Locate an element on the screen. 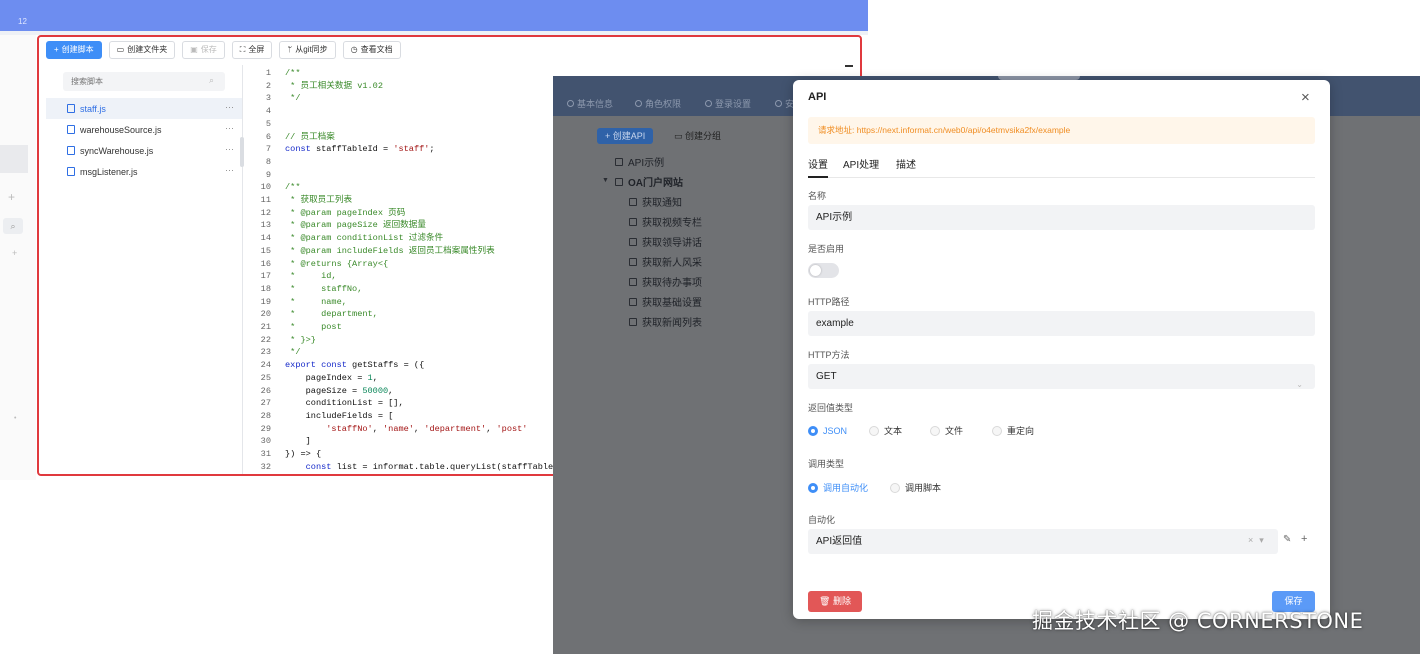  line-number: 26 is located at coordinates (265, 390).